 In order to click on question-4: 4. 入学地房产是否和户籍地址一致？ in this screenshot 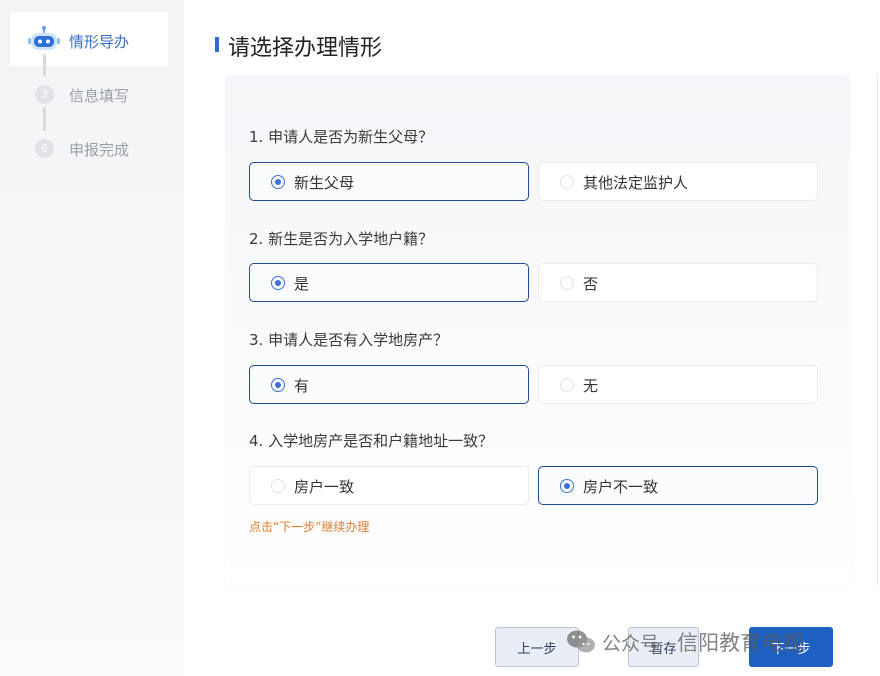, I will do `click(371, 441)`.